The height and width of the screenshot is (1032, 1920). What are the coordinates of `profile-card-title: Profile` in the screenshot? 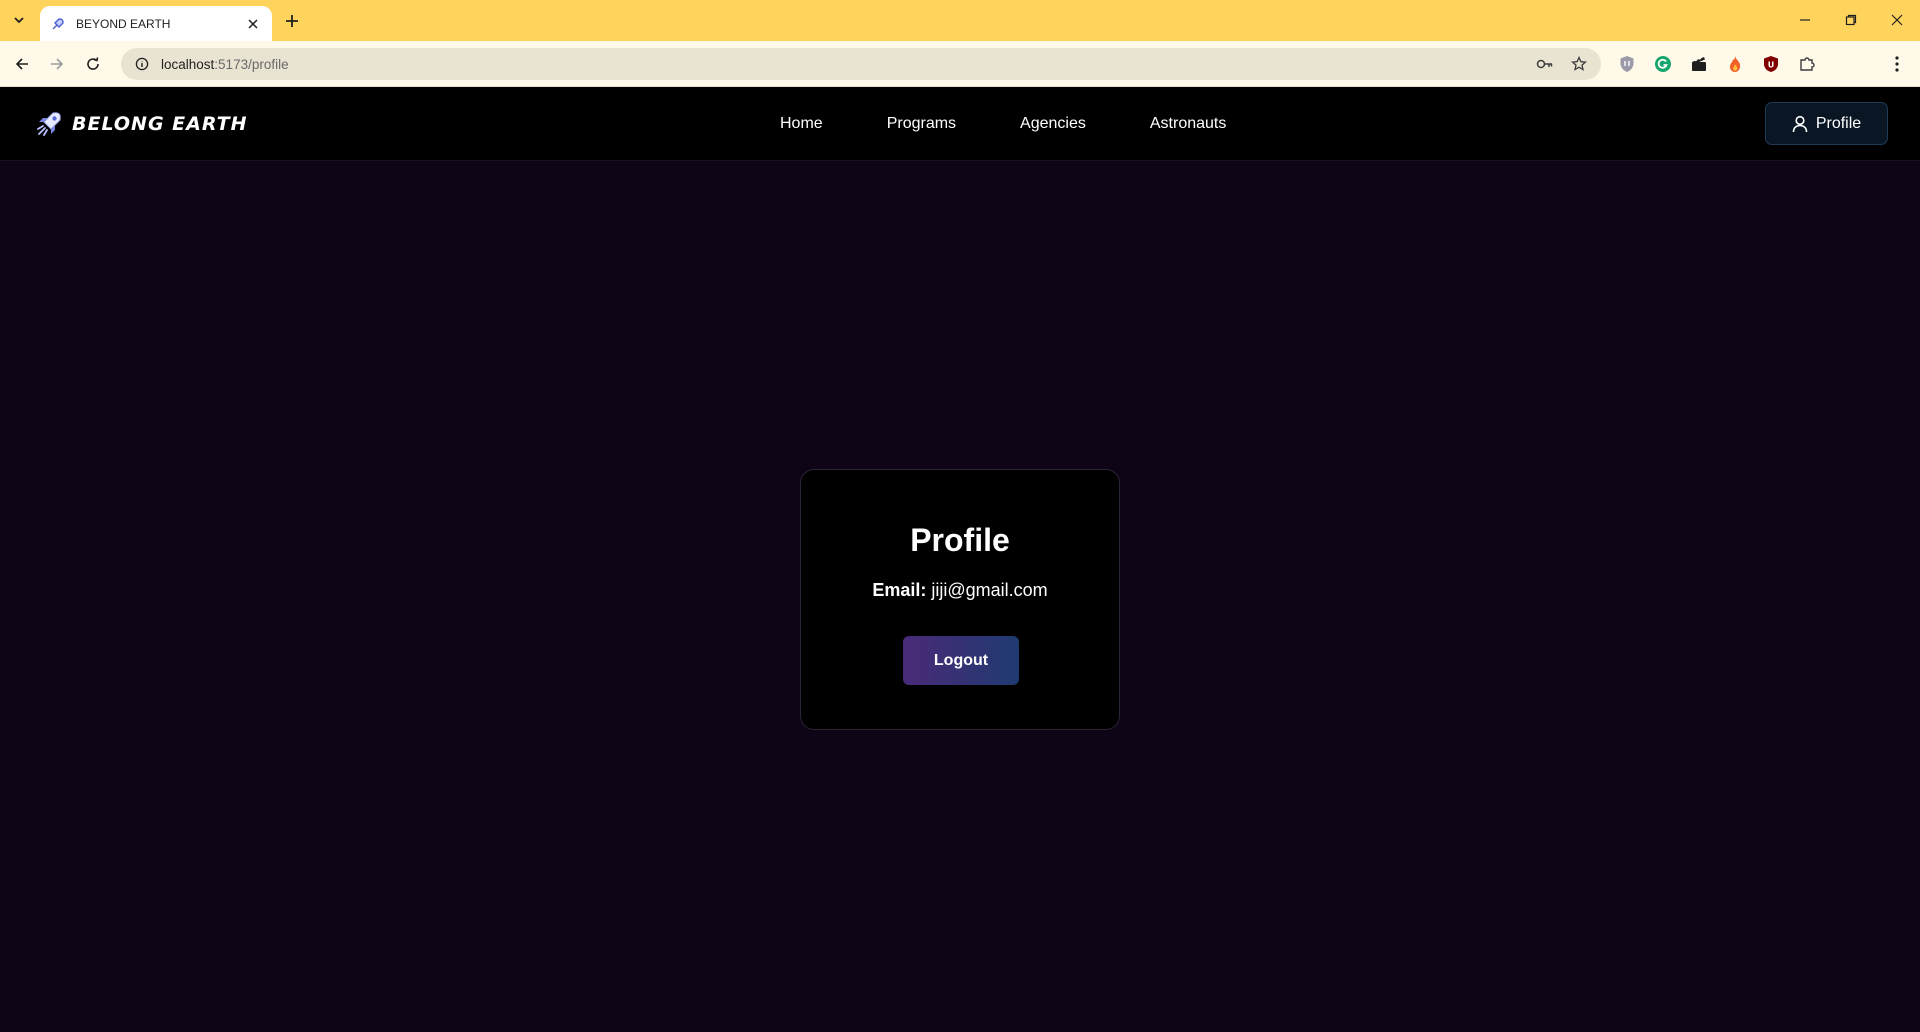 It's located at (960, 540).